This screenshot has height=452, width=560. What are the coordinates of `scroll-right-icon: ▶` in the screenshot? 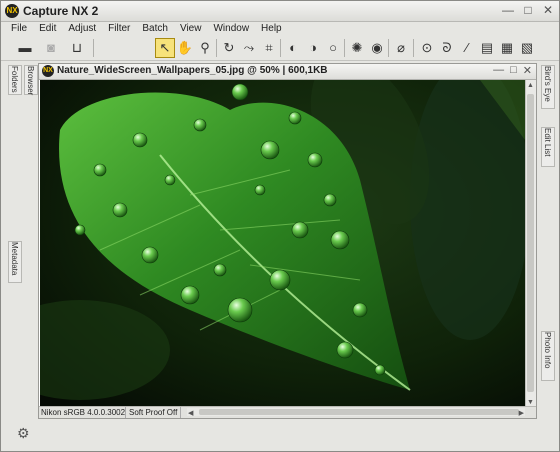 It's located at (521, 413).